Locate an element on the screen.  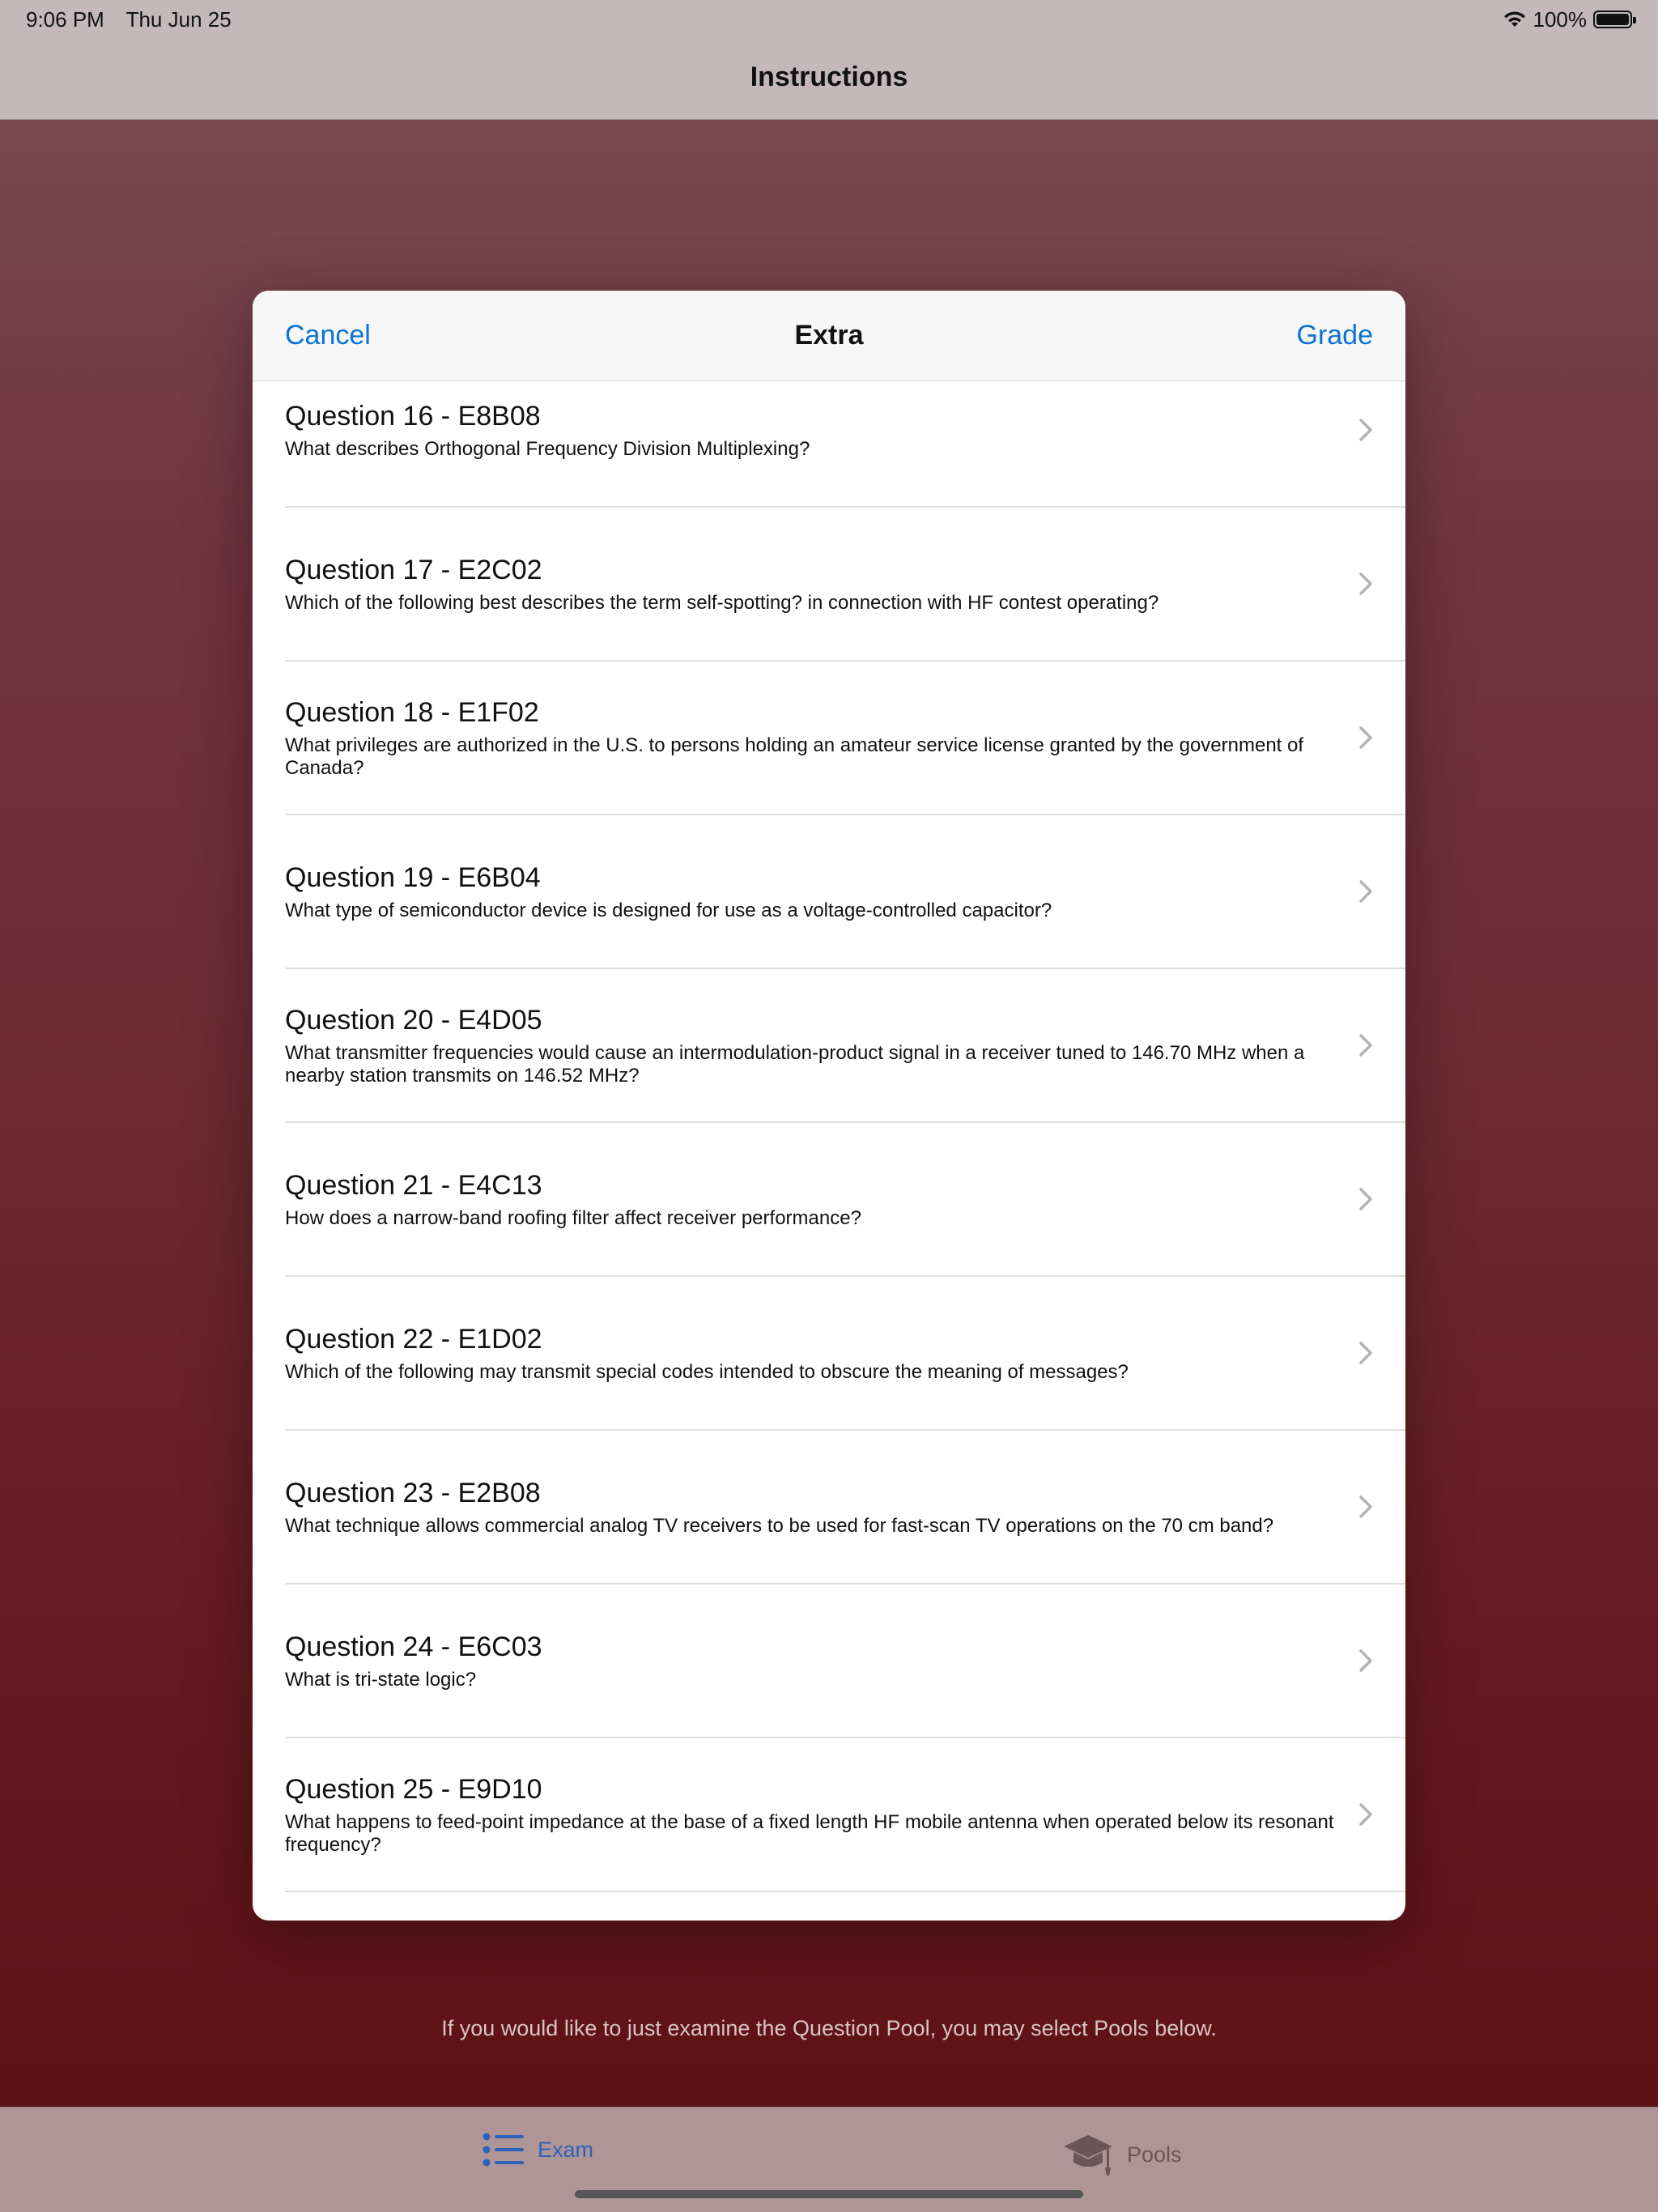
question-title: Question 25 - E9D10 is located at coordinates (413, 1790).